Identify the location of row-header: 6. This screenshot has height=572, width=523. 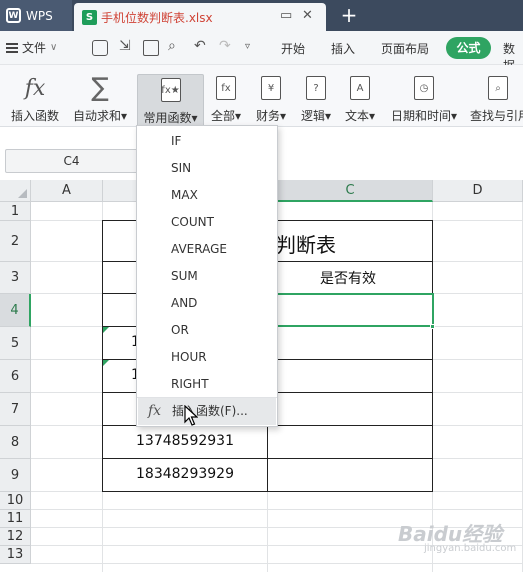
(15, 376).